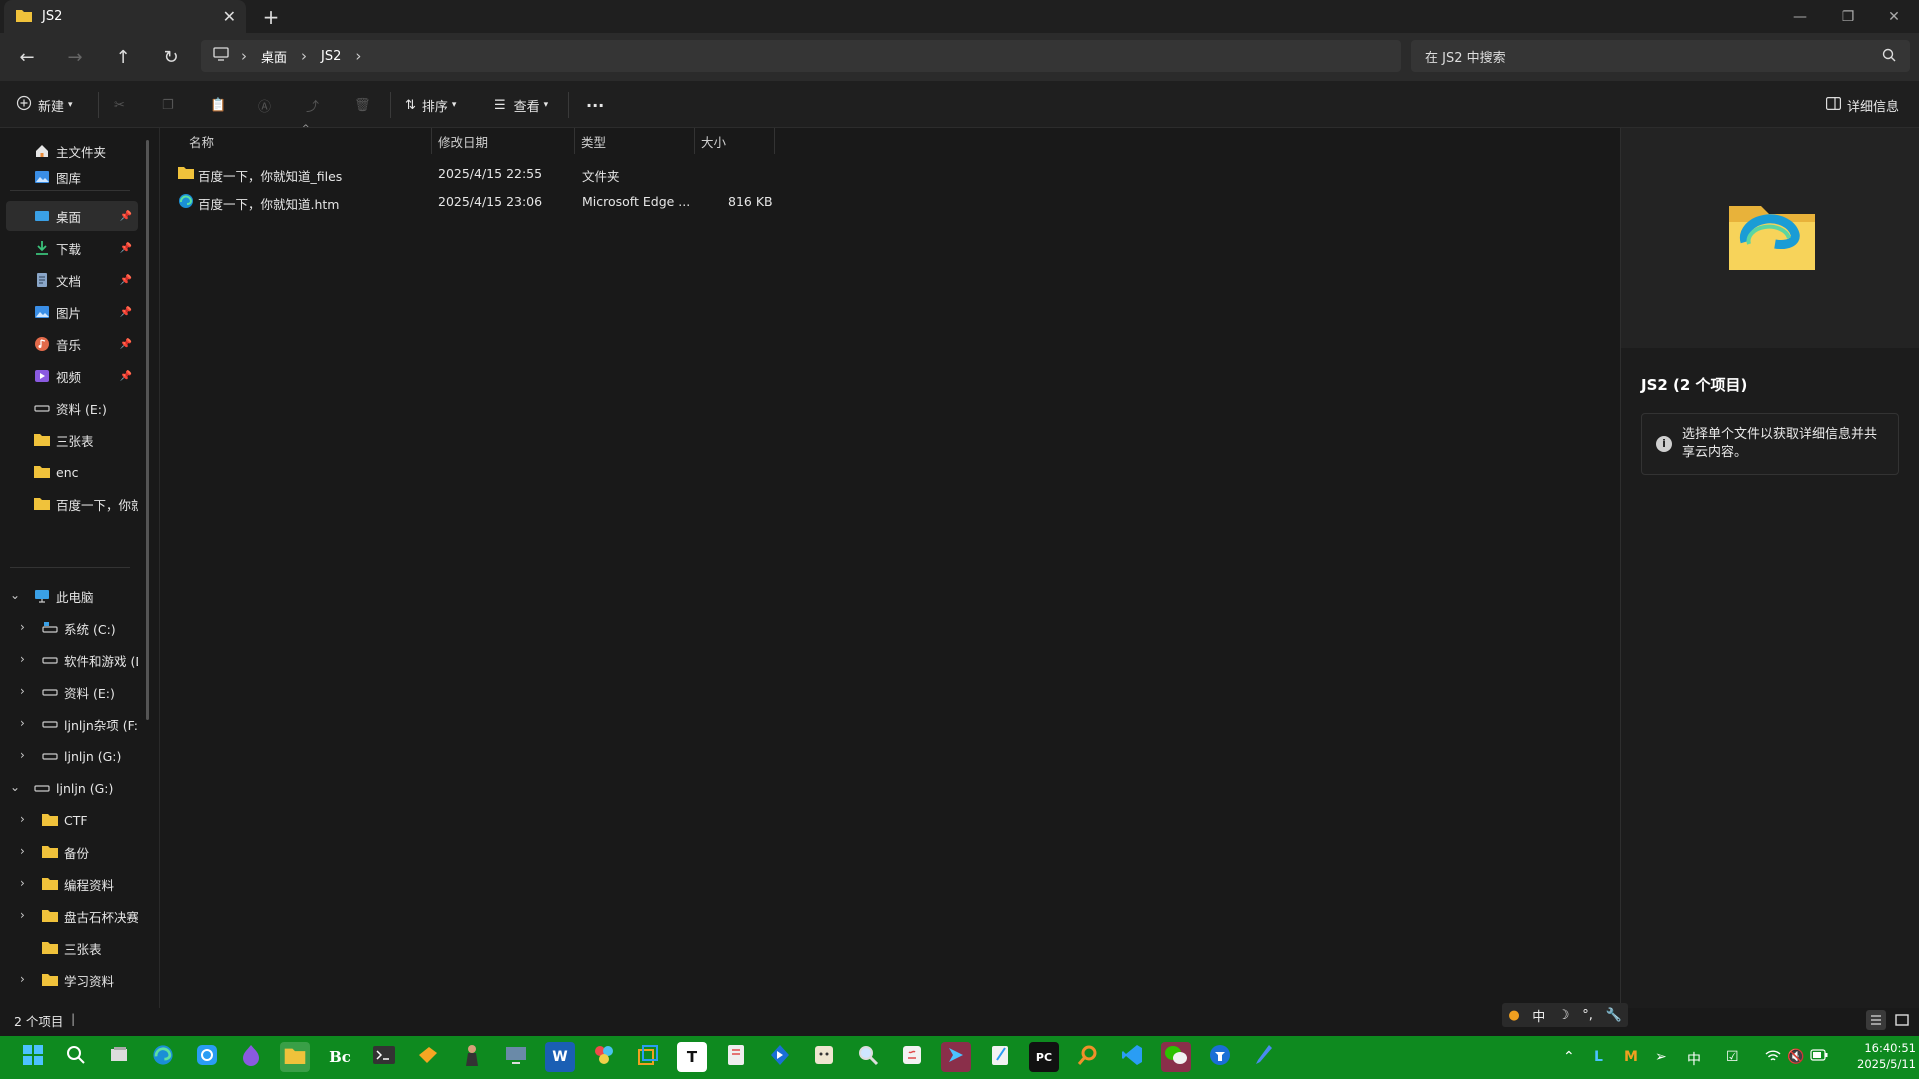 The height and width of the screenshot is (1079, 1919). Describe the element at coordinates (1876, 1020) in the screenshot. I see `list-view-toggle` at that location.